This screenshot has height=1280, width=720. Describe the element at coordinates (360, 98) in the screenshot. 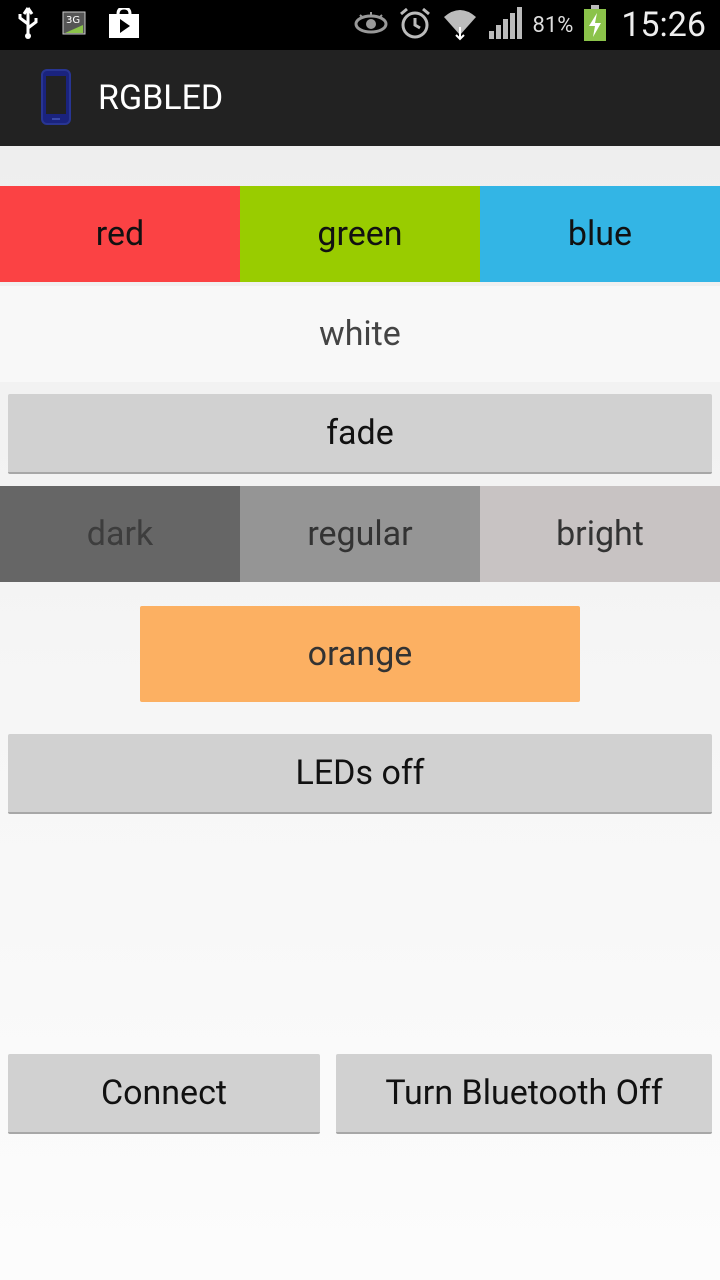

I see `action-bar: RGBLED` at that location.